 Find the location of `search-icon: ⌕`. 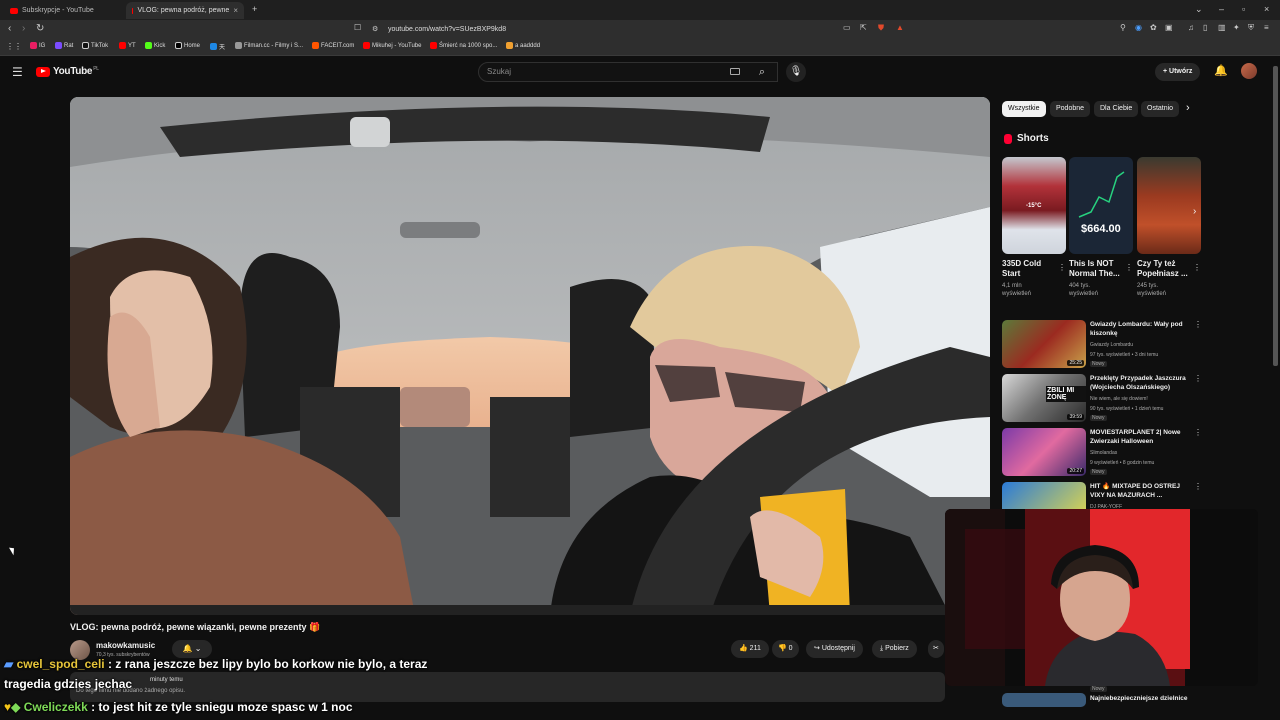

search-icon: ⌕ is located at coordinates (762, 72).